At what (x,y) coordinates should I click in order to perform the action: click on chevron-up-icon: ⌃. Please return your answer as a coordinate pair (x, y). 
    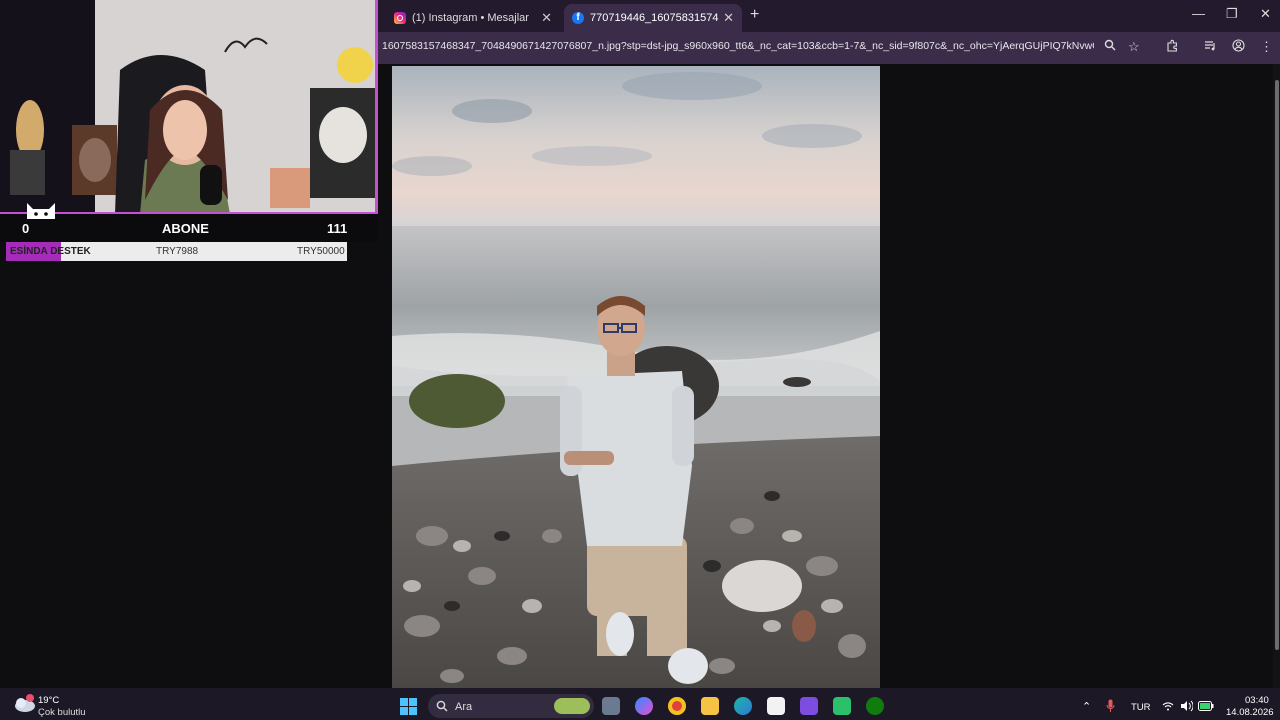
    Looking at the image, I should click on (1086, 706).